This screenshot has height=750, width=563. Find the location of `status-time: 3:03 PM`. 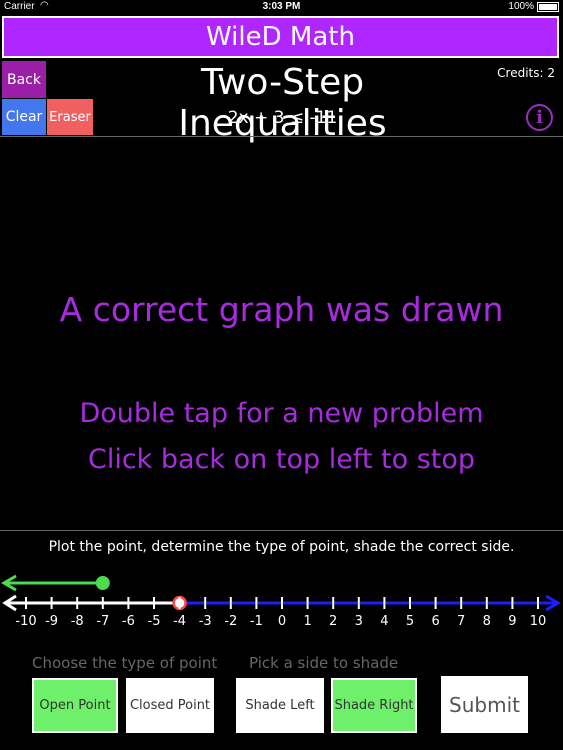

status-time: 3:03 PM is located at coordinates (281, 6).